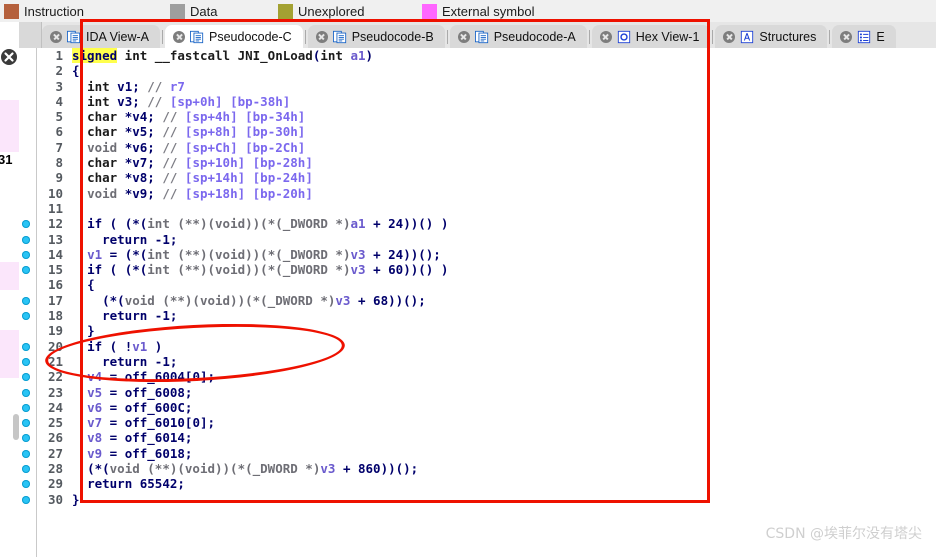  Describe the element at coordinates (486, 193) in the screenshot. I see `code-line: 10 void *v9; // [sp+18h] [bp-20h]` at that location.